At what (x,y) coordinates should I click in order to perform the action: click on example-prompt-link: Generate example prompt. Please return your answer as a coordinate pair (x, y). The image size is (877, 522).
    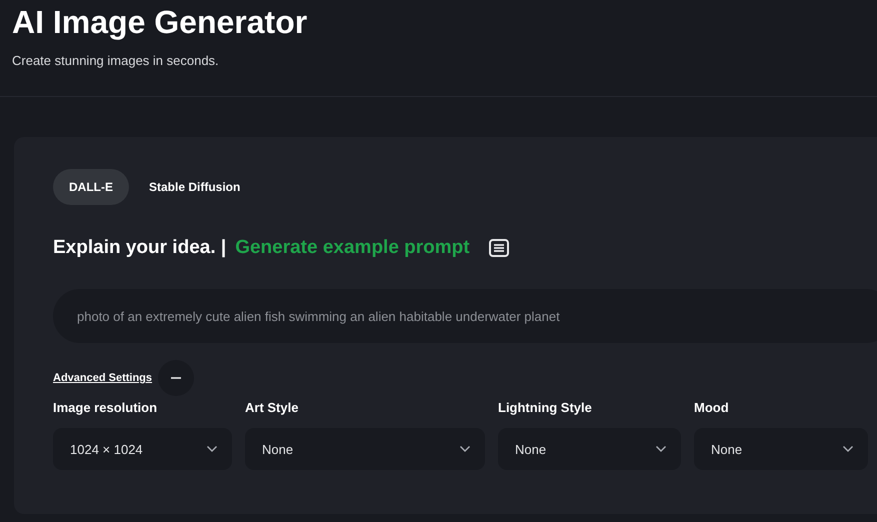
    Looking at the image, I should click on (352, 248).